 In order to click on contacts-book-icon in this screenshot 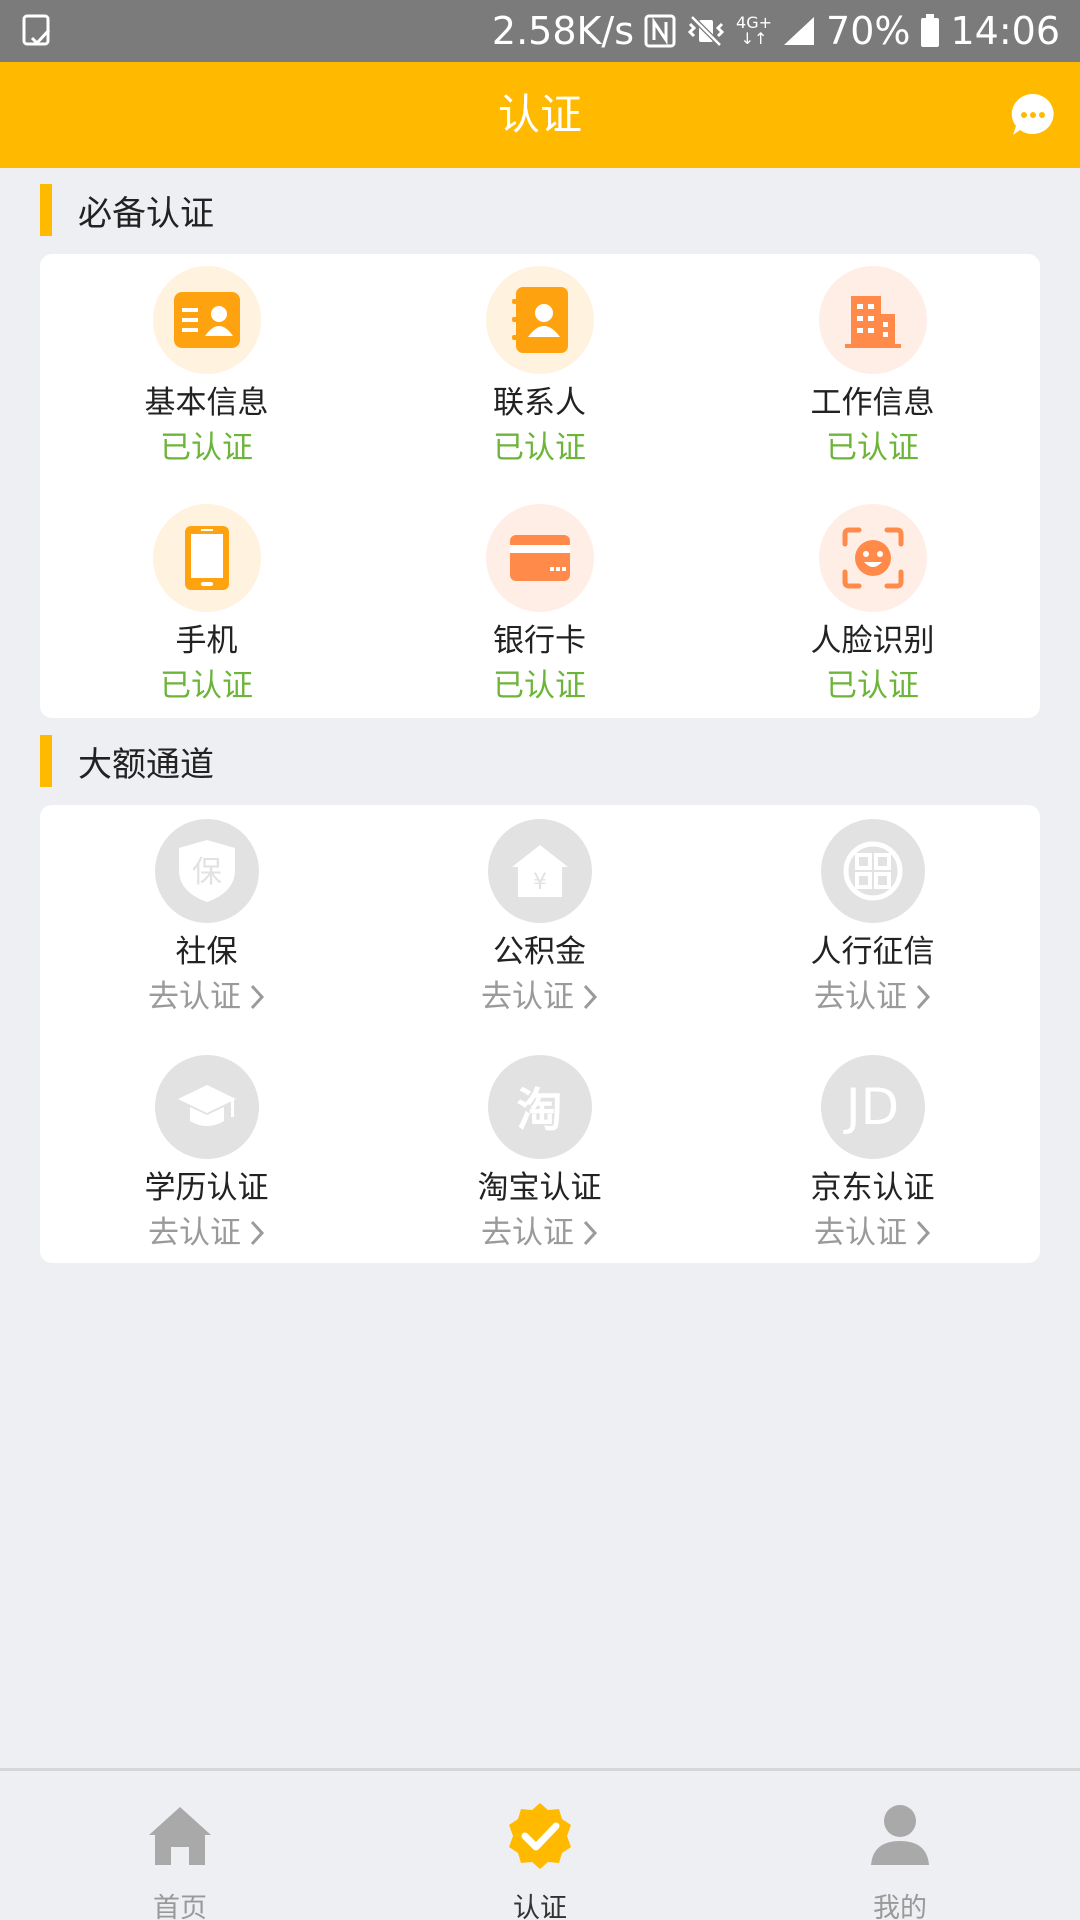, I will do `click(539, 320)`.